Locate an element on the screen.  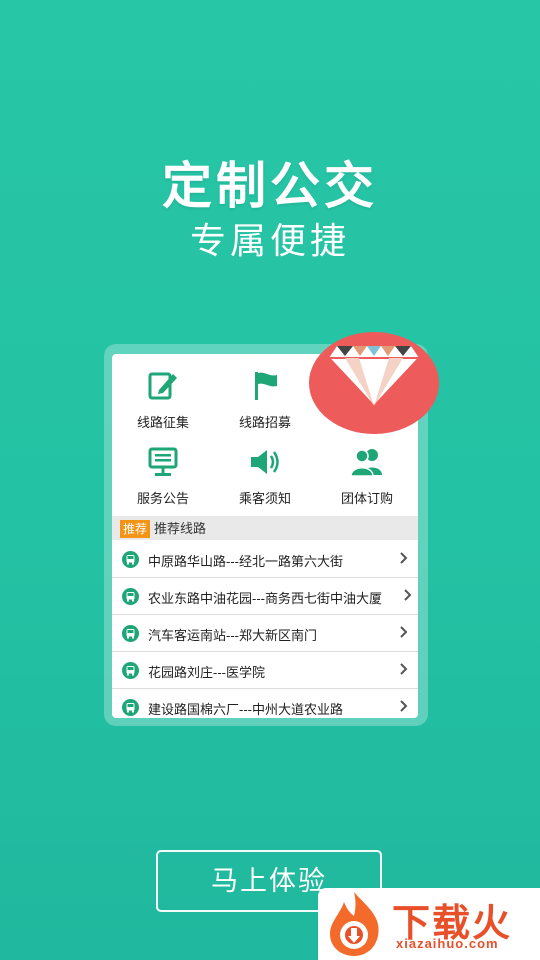
feature-label: 线路招募 is located at coordinates (264, 422).